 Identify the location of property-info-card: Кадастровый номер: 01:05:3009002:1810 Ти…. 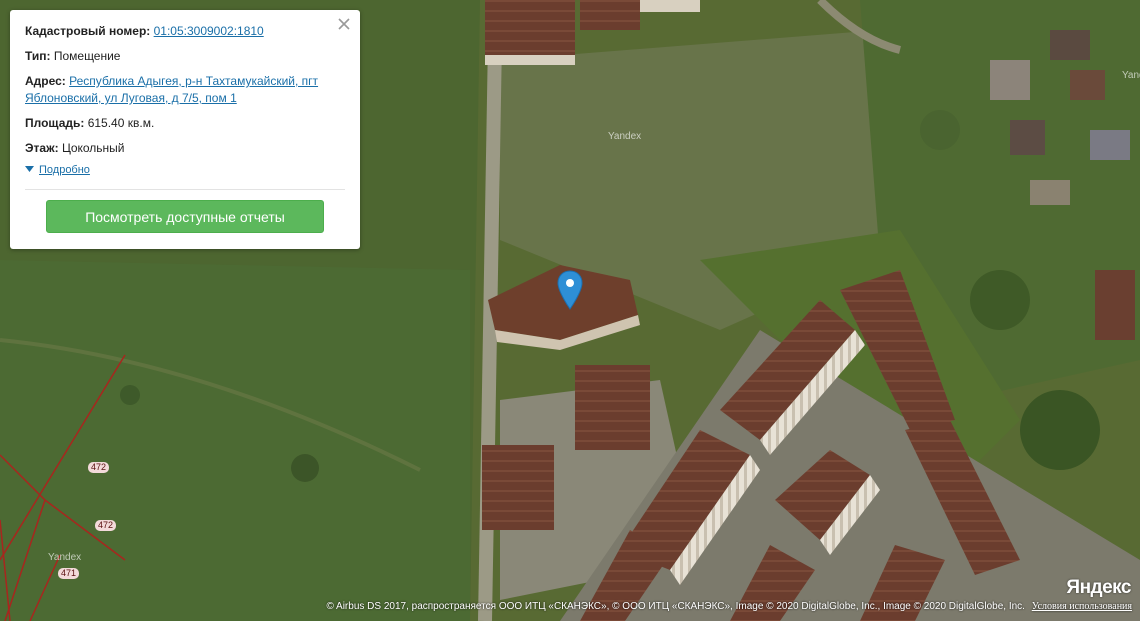
(185, 129).